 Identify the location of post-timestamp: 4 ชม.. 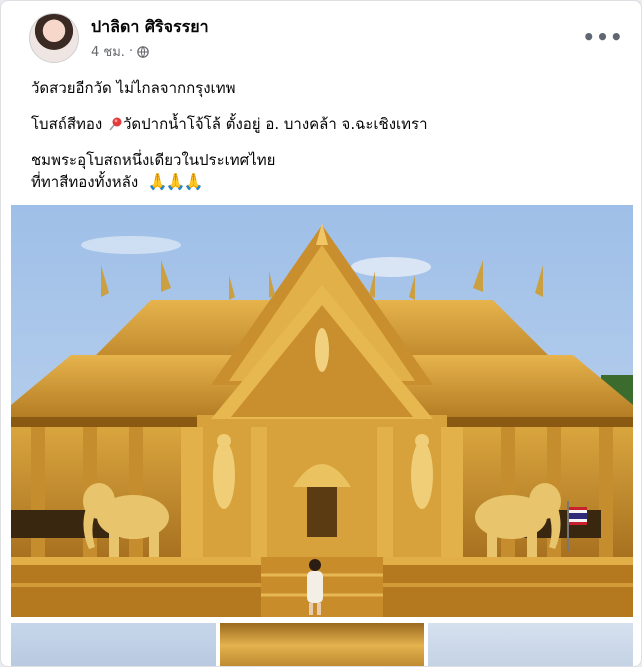
(108, 51).